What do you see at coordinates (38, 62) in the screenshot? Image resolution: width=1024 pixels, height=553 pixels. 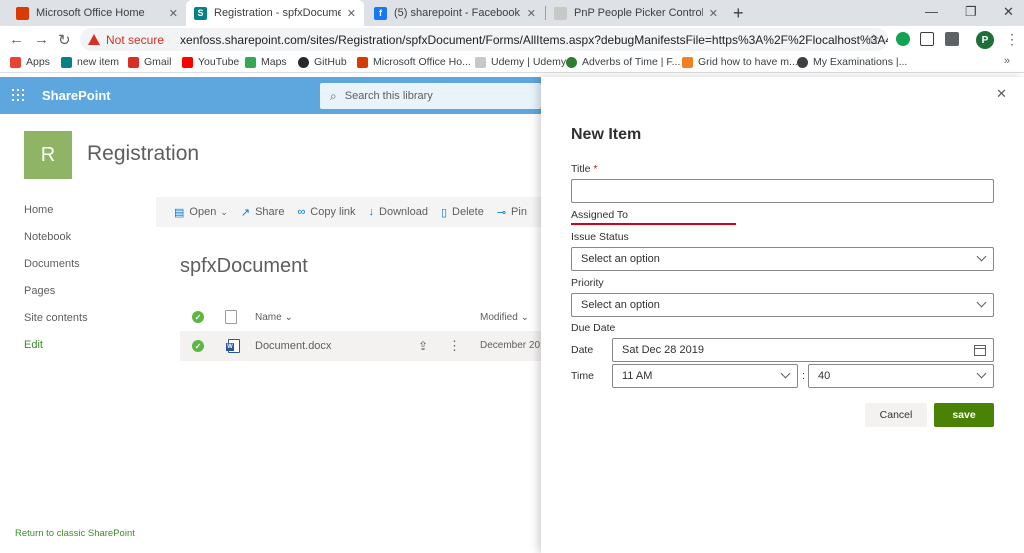 I see `bookmark-label: Apps` at bounding box center [38, 62].